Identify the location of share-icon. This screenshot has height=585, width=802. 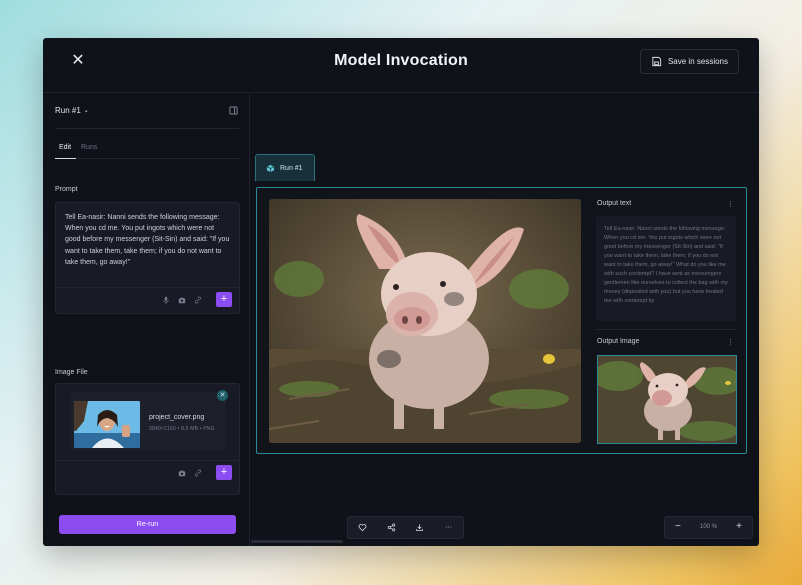
(391, 527).